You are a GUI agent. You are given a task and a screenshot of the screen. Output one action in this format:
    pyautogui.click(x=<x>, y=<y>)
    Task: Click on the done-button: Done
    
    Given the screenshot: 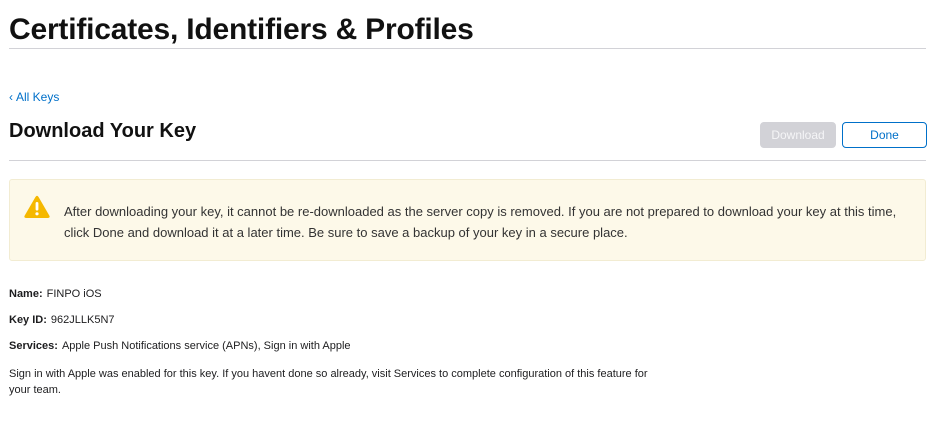 What is the action you would take?
    pyautogui.click(x=884, y=135)
    